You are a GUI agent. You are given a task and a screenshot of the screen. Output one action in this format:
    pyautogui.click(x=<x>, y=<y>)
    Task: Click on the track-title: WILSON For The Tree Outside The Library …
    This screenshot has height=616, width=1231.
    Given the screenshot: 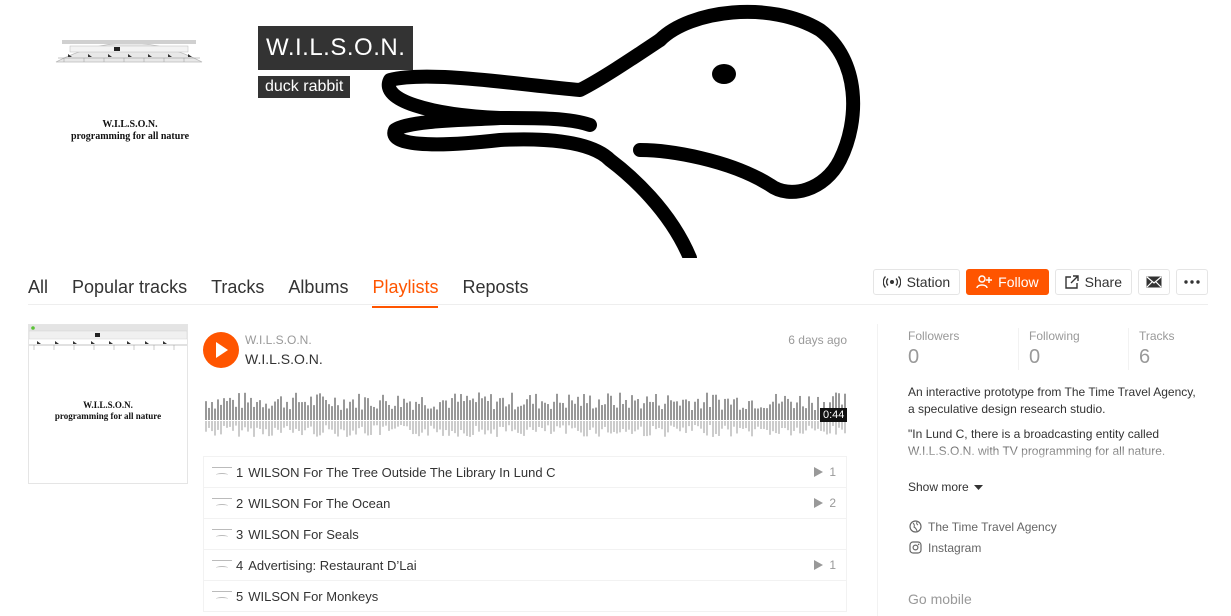 What is the action you would take?
    pyautogui.click(x=402, y=472)
    